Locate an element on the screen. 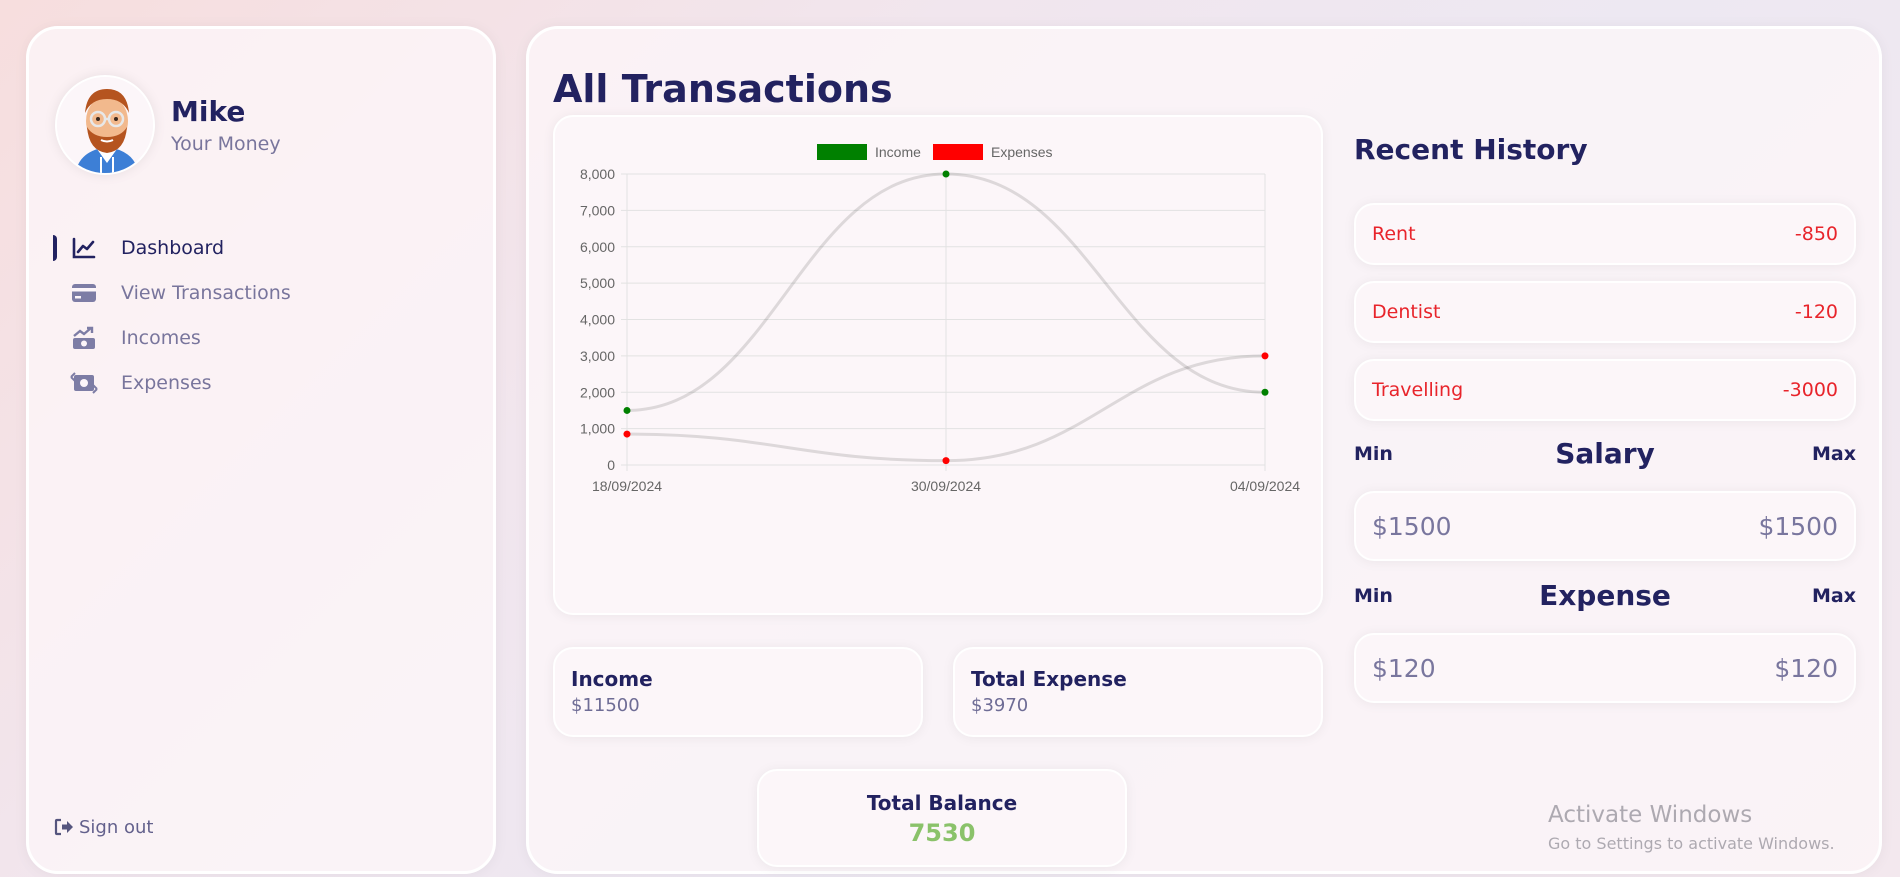 The width and height of the screenshot is (1900, 877). total-income-label: Income is located at coordinates (612, 679).